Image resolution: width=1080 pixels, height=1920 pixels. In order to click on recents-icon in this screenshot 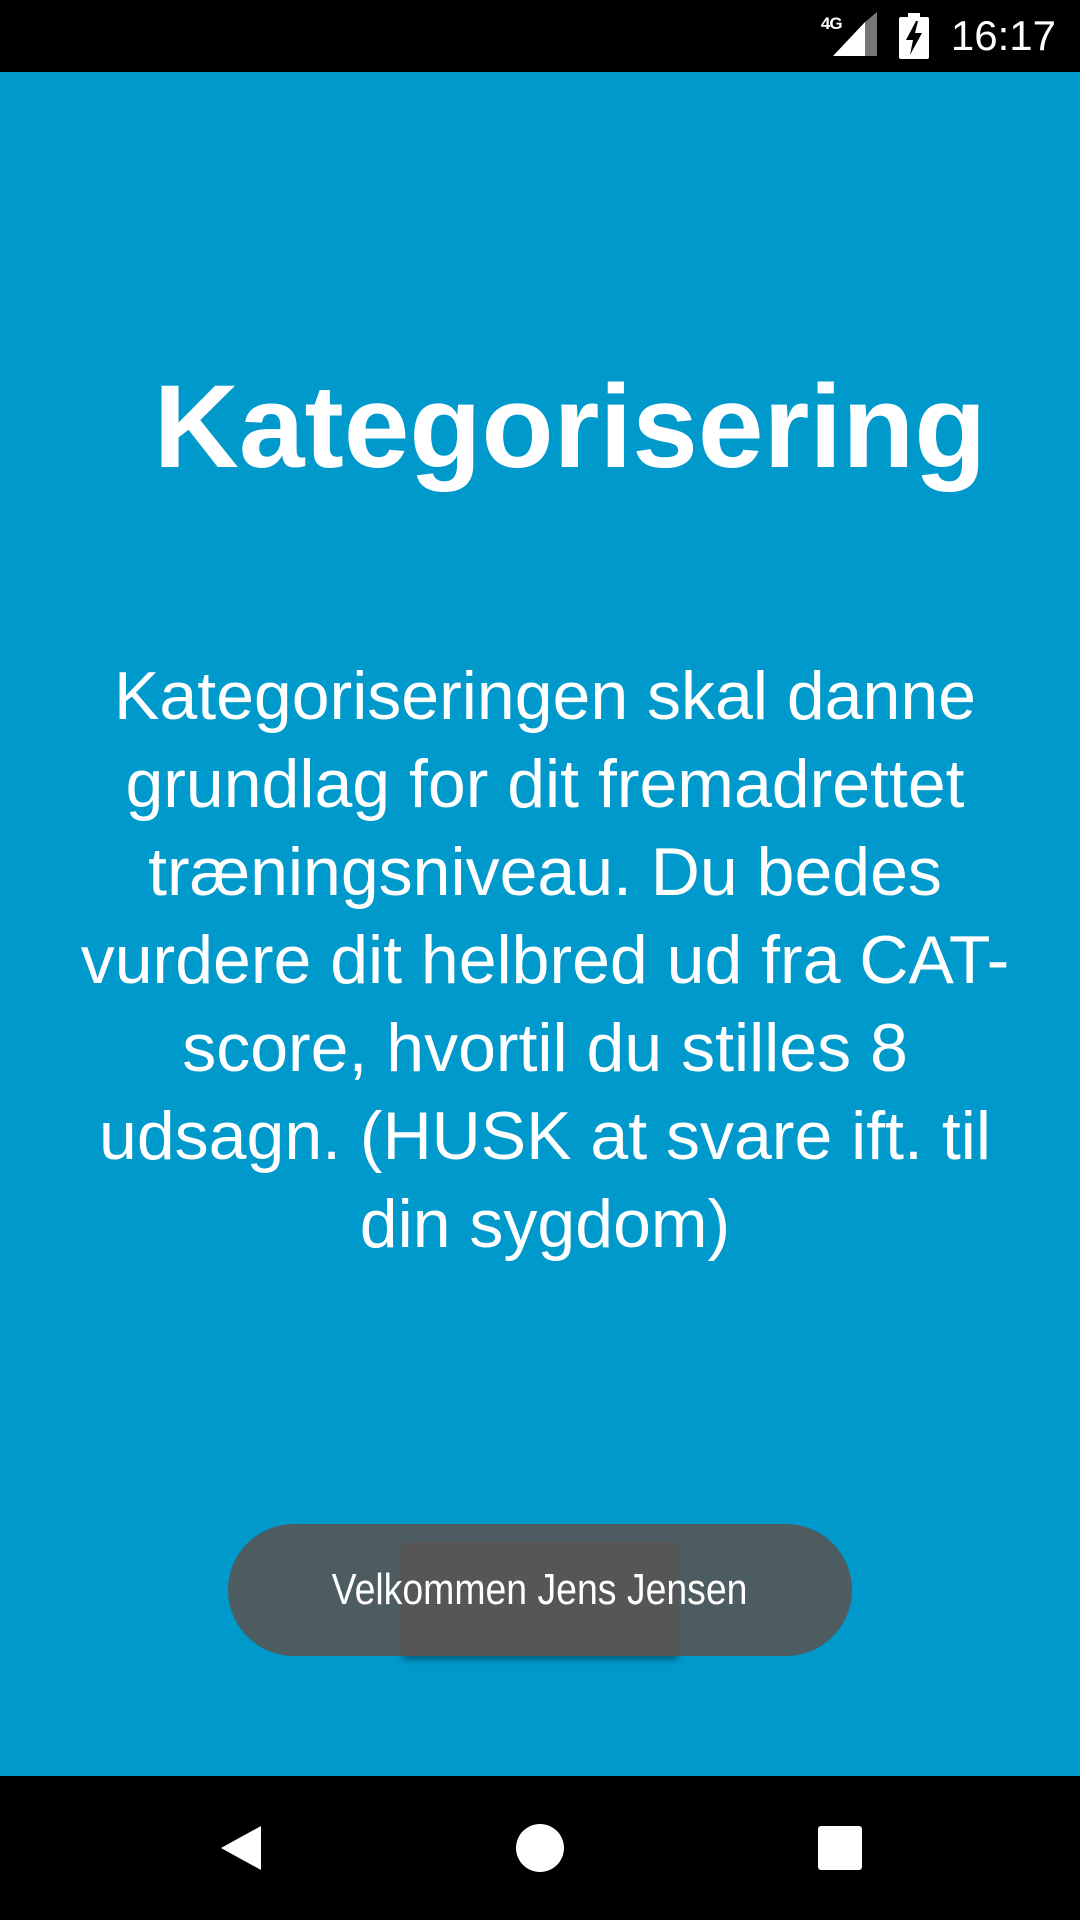, I will do `click(840, 1848)`.